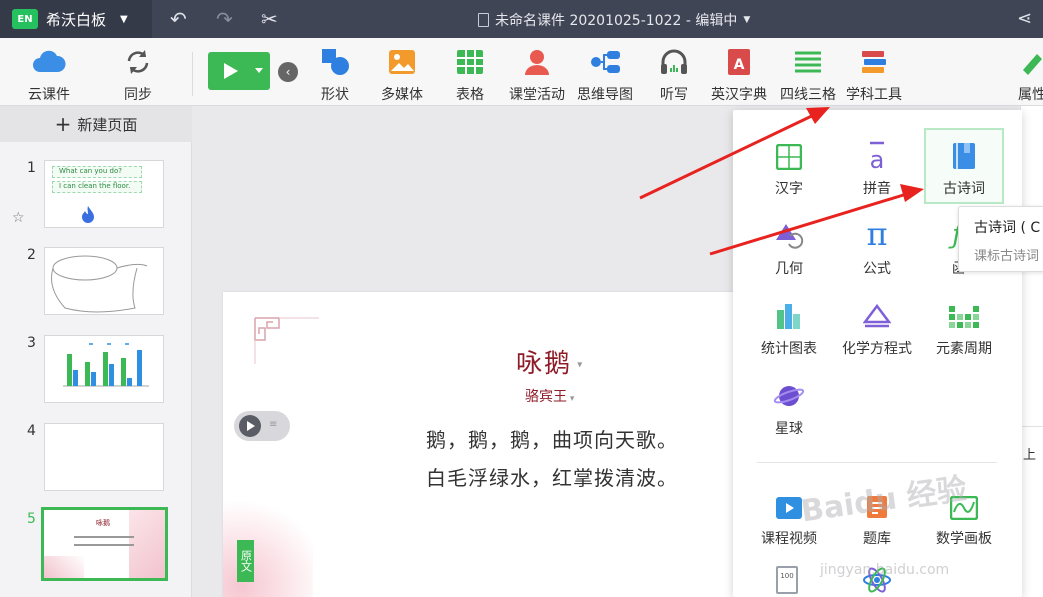 The width and height of the screenshot is (1043, 597). I want to click on four-line-icon, so click(808, 62).